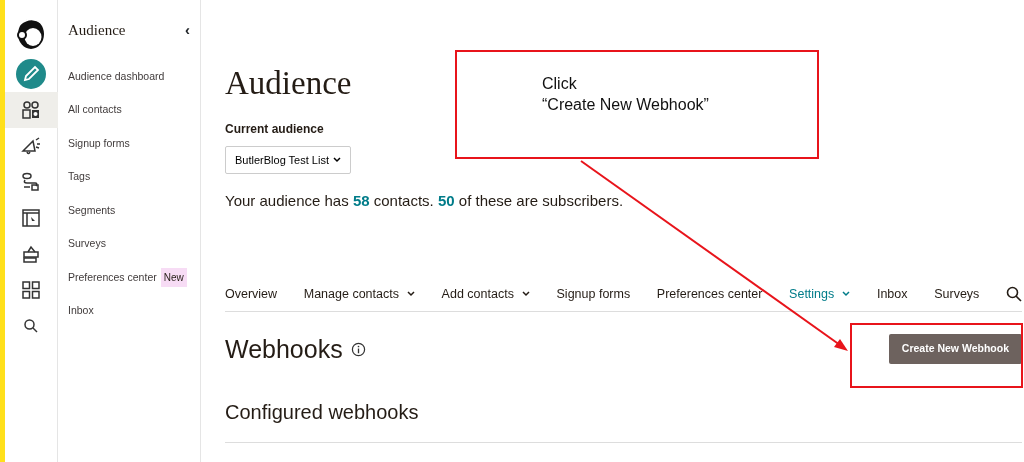 The height and width of the screenshot is (462, 1024). I want to click on sidebar-title: Audience, so click(97, 30).